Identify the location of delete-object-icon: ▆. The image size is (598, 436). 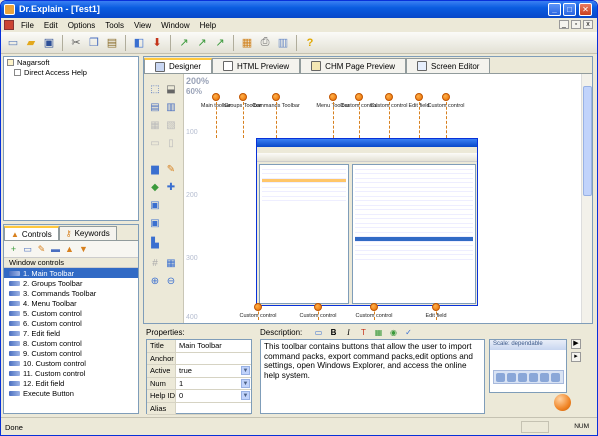
(155, 170).